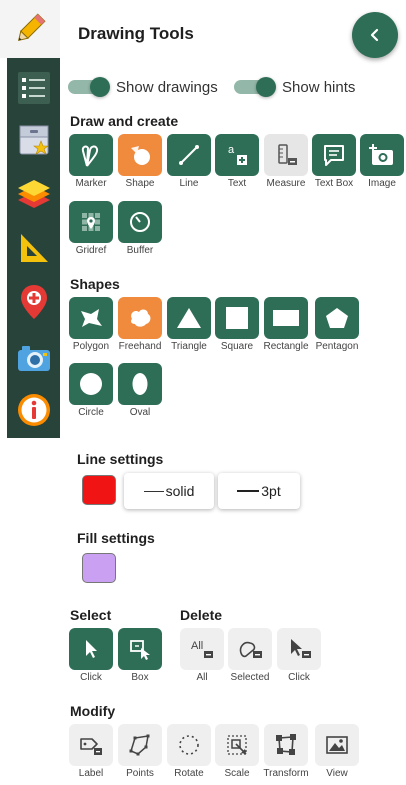  Describe the element at coordinates (334, 155) in the screenshot. I see `text-box-button` at that location.